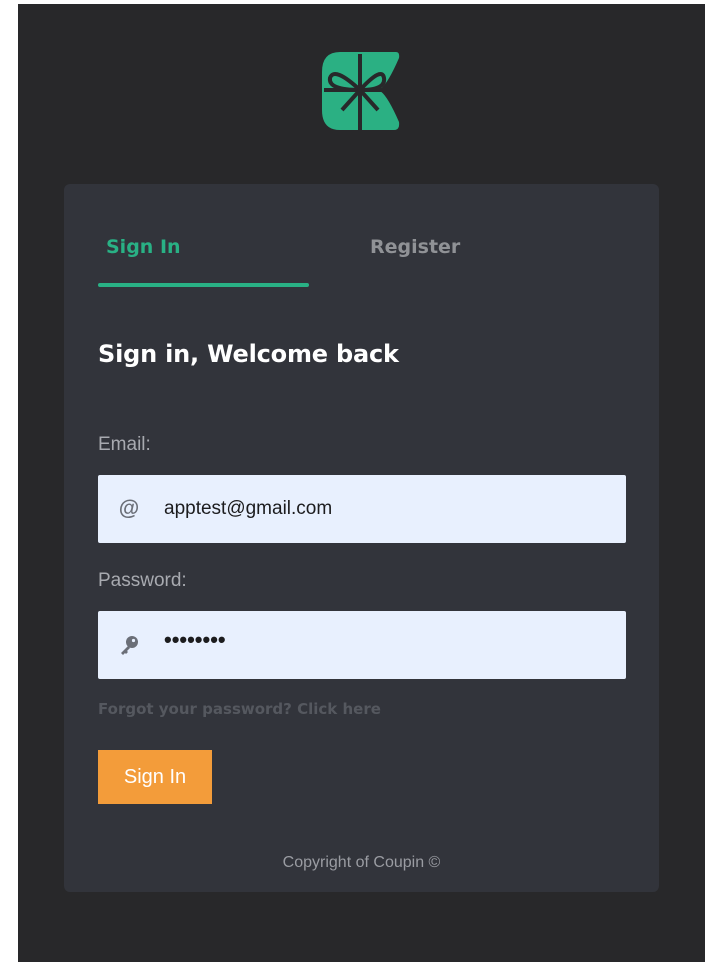 The height and width of the screenshot is (964, 705). Describe the element at coordinates (348, 262) in the screenshot. I see `auth-tabs: Sign In Register` at that location.